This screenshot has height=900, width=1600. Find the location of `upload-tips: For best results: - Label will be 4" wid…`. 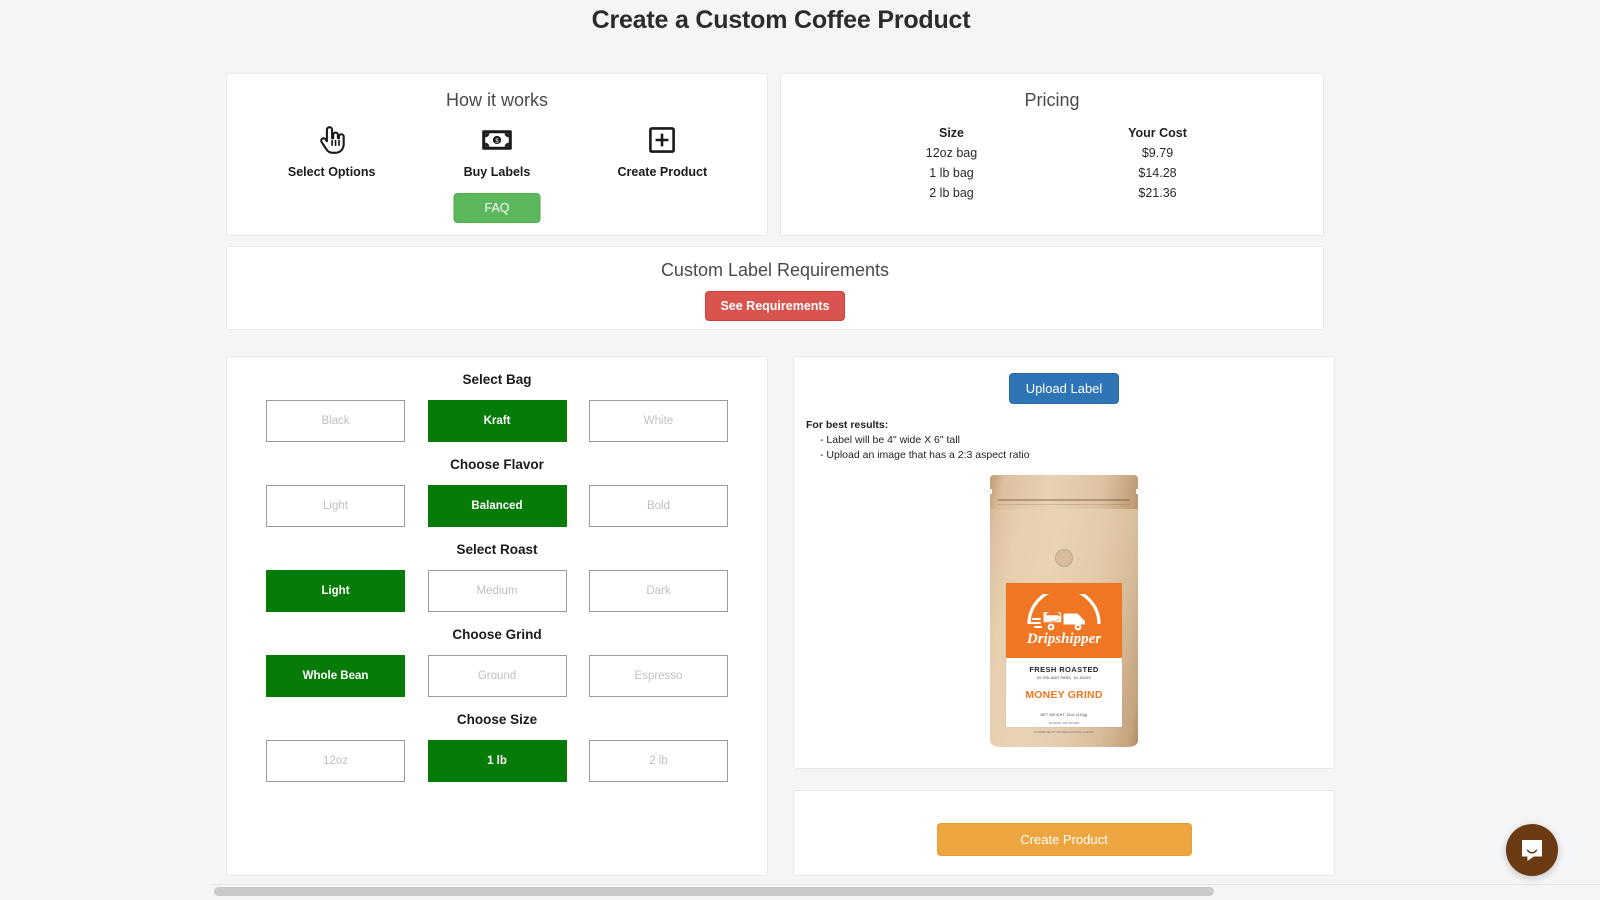

upload-tips: For best results: - Label will be 4" wid… is located at coordinates (1070, 441).